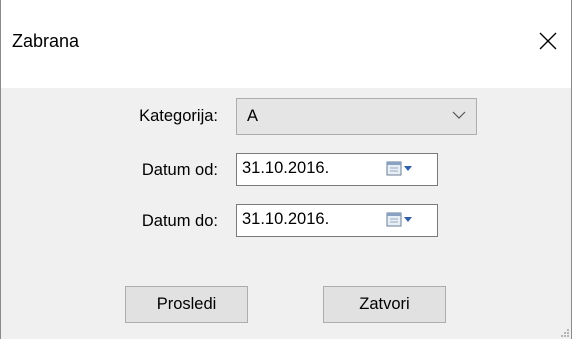  Describe the element at coordinates (178, 116) in the screenshot. I see `kategorija-label: Kategorija:` at that location.